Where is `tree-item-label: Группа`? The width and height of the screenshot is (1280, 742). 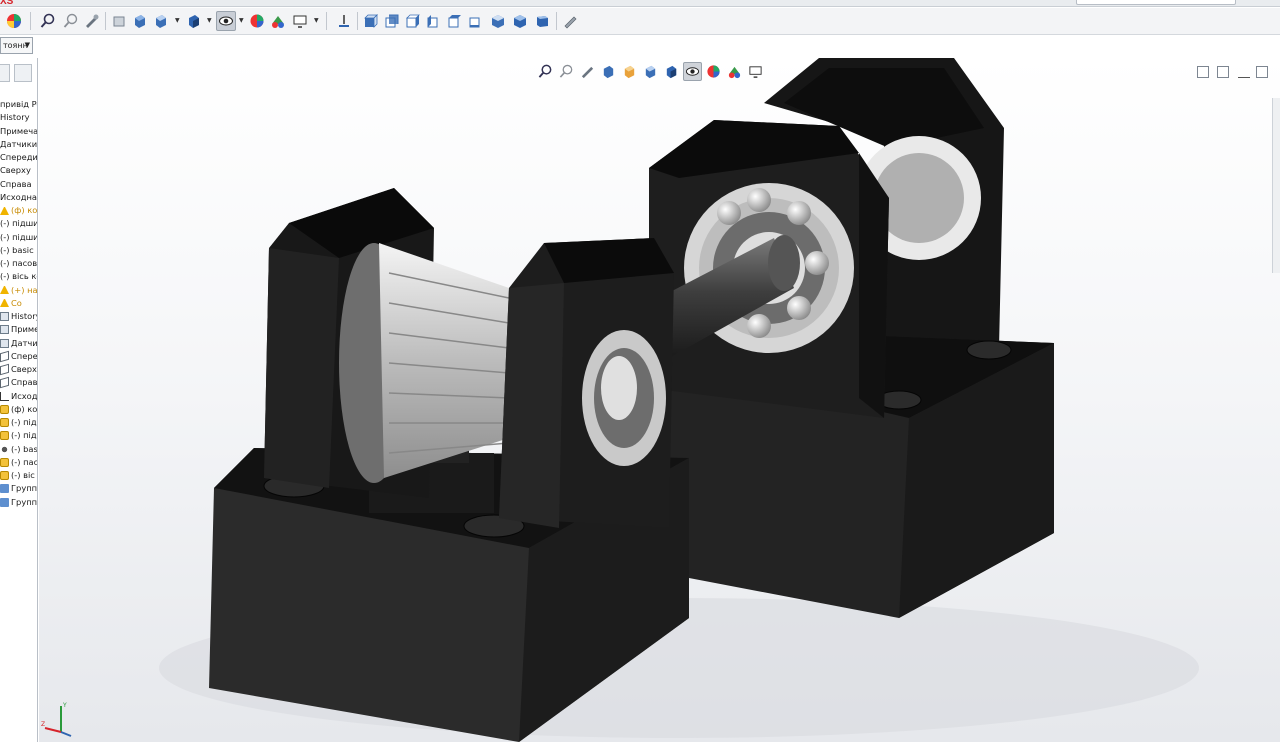 tree-item-label: Группа is located at coordinates (24, 488).